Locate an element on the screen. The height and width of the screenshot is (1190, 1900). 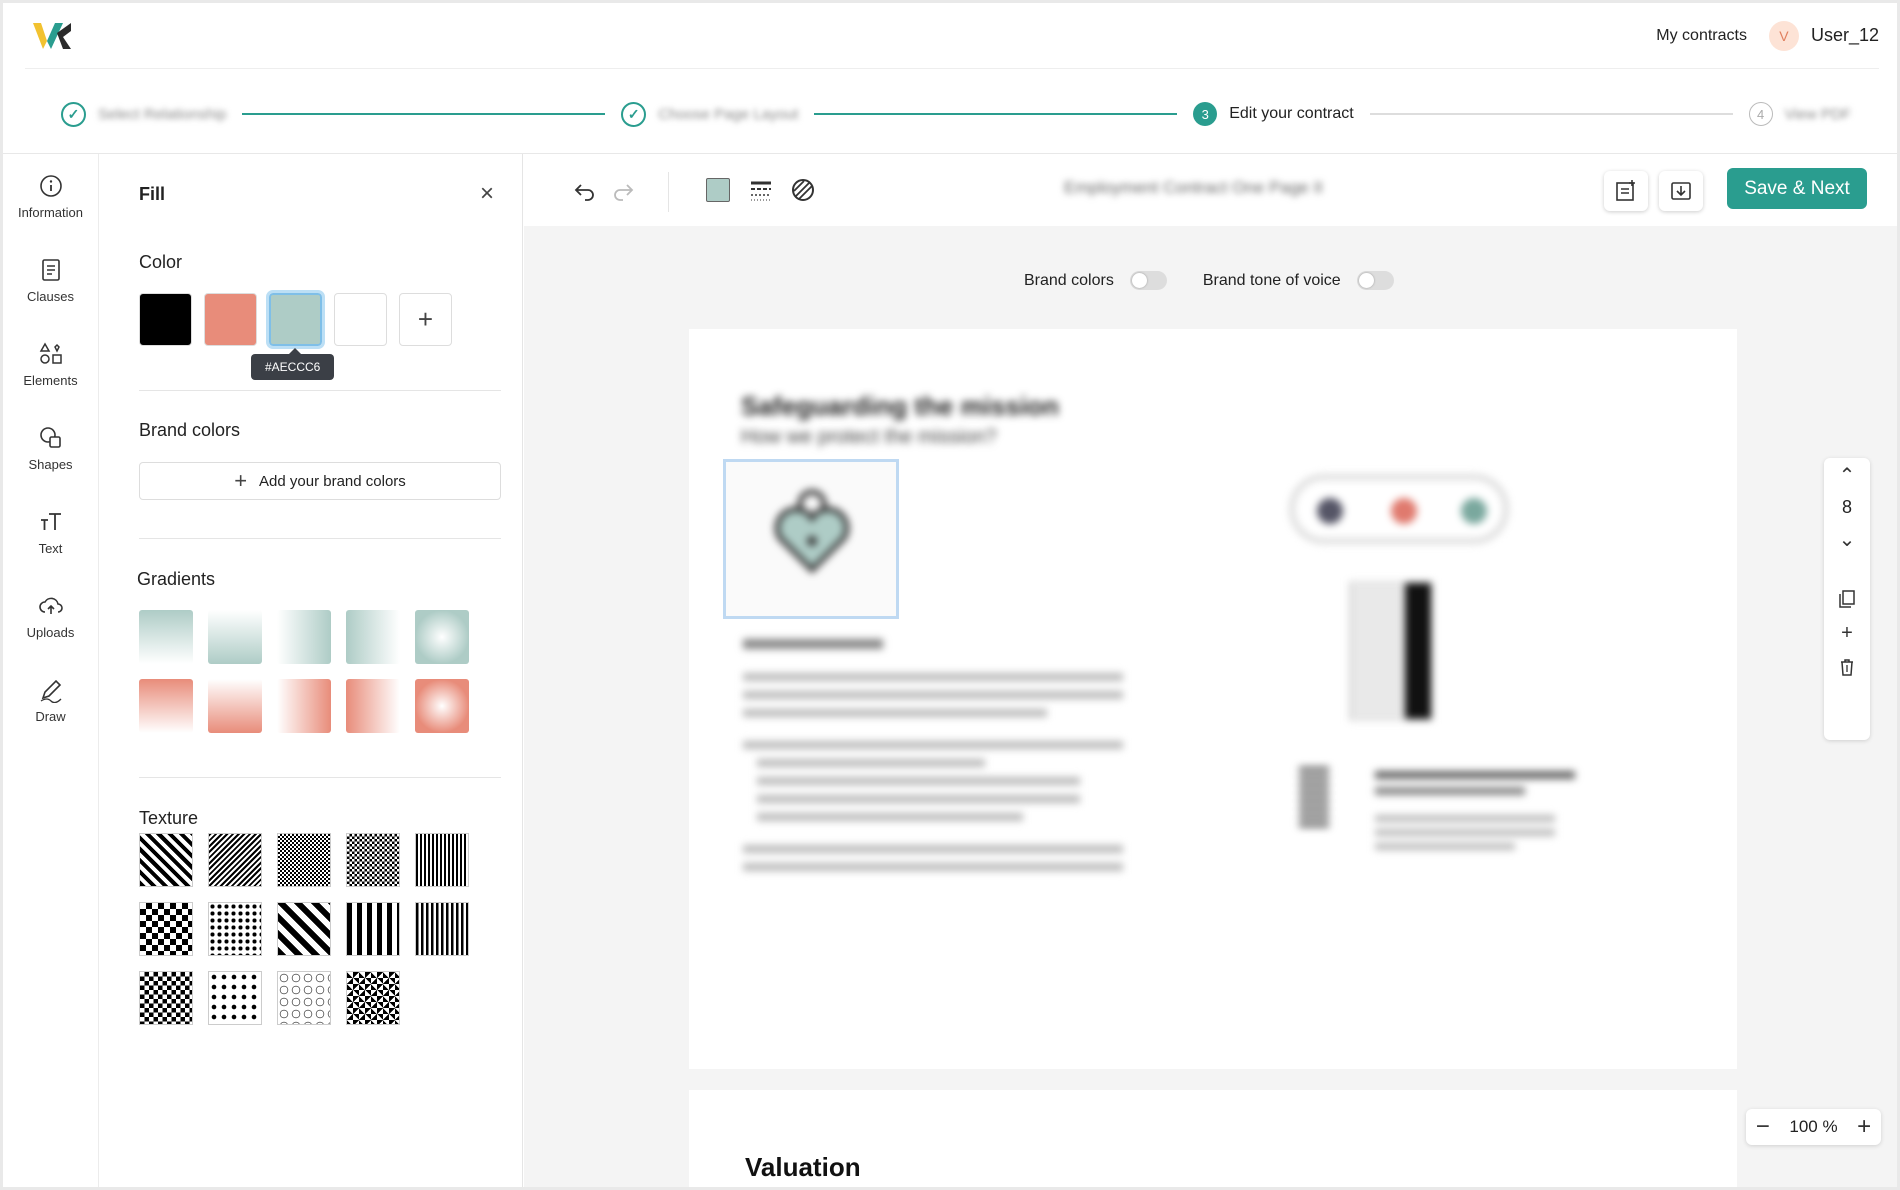
swatch-coral is located at coordinates (230, 319).